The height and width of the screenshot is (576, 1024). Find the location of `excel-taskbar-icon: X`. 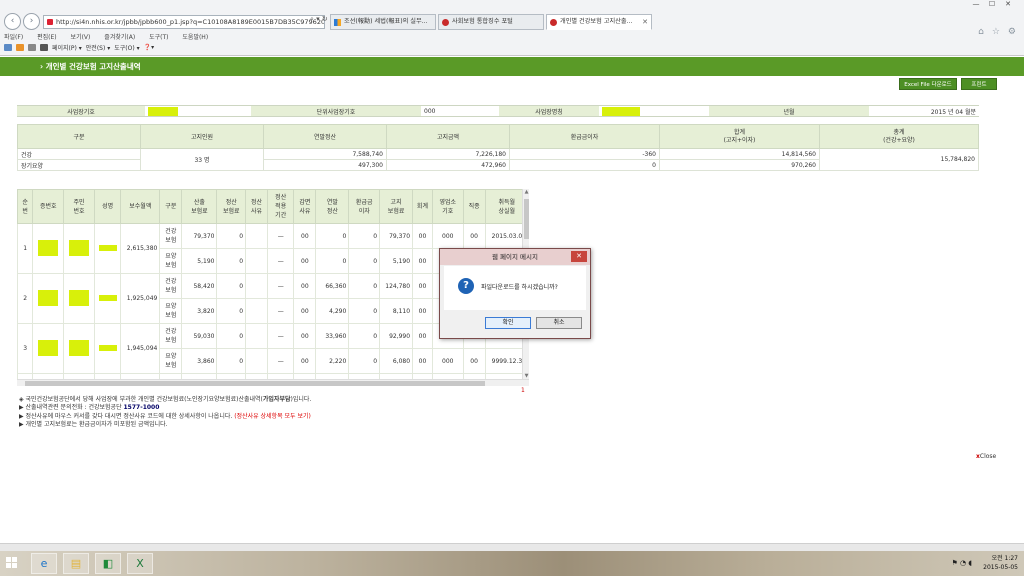

excel-taskbar-icon: X is located at coordinates (140, 563).